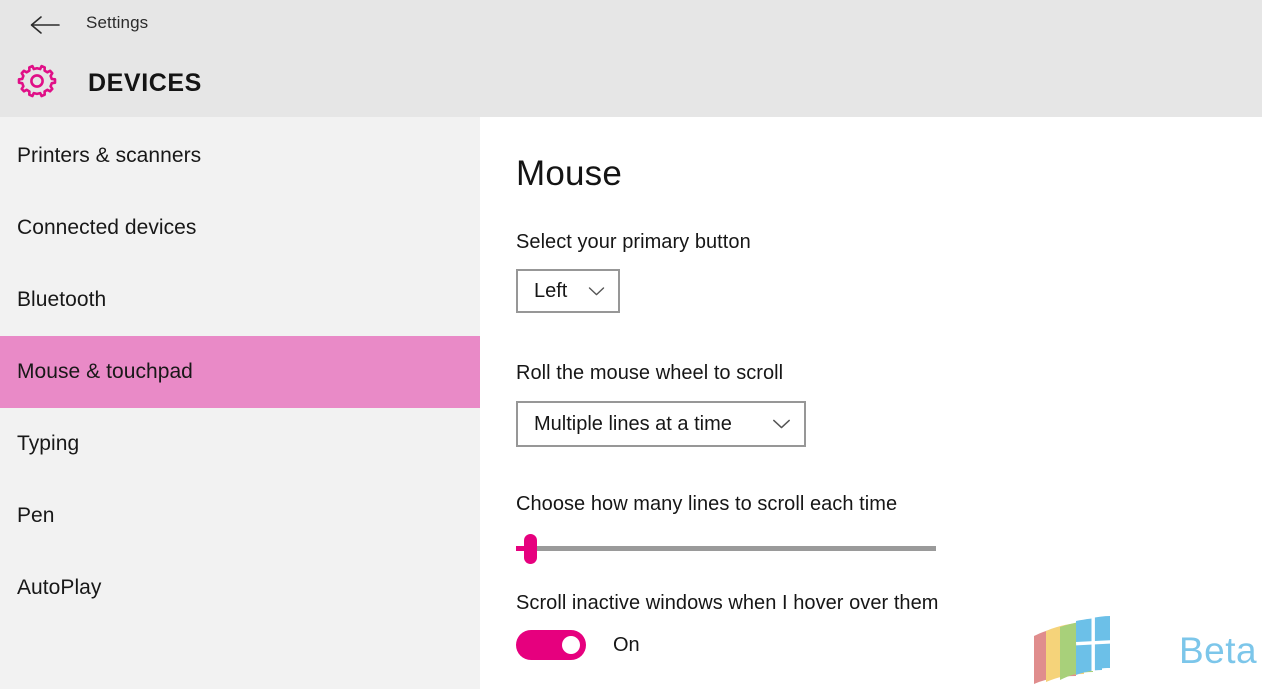 The image size is (1262, 689). I want to click on sidebar-item-connected-devices: Connected devices, so click(240, 228).